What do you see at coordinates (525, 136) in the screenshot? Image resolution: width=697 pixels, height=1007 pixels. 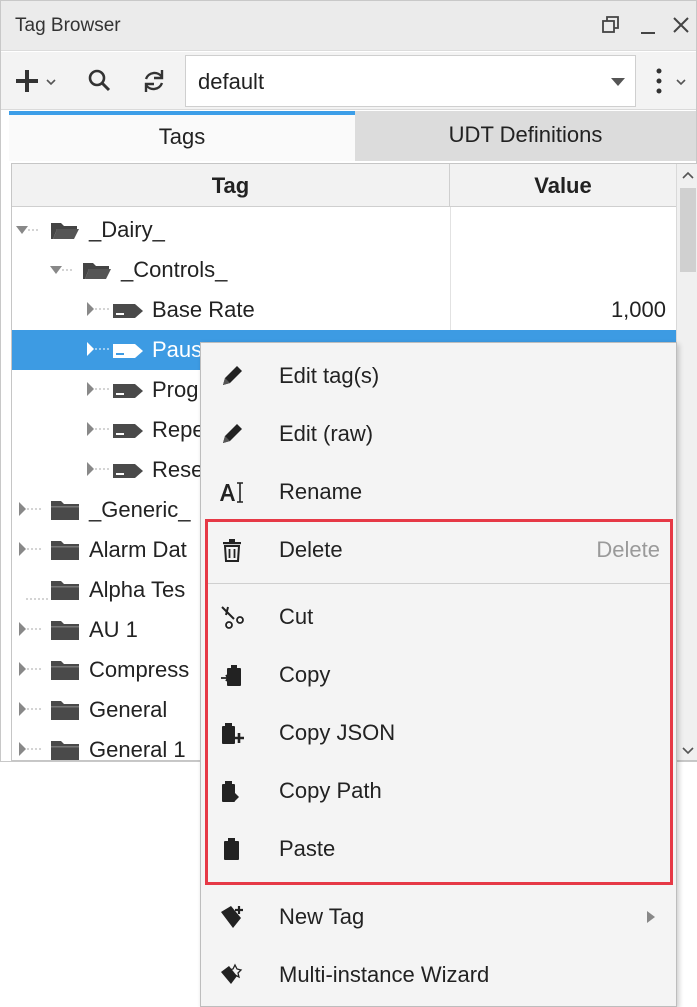 I see `tab-udt-definitions: UDT Definitions` at bounding box center [525, 136].